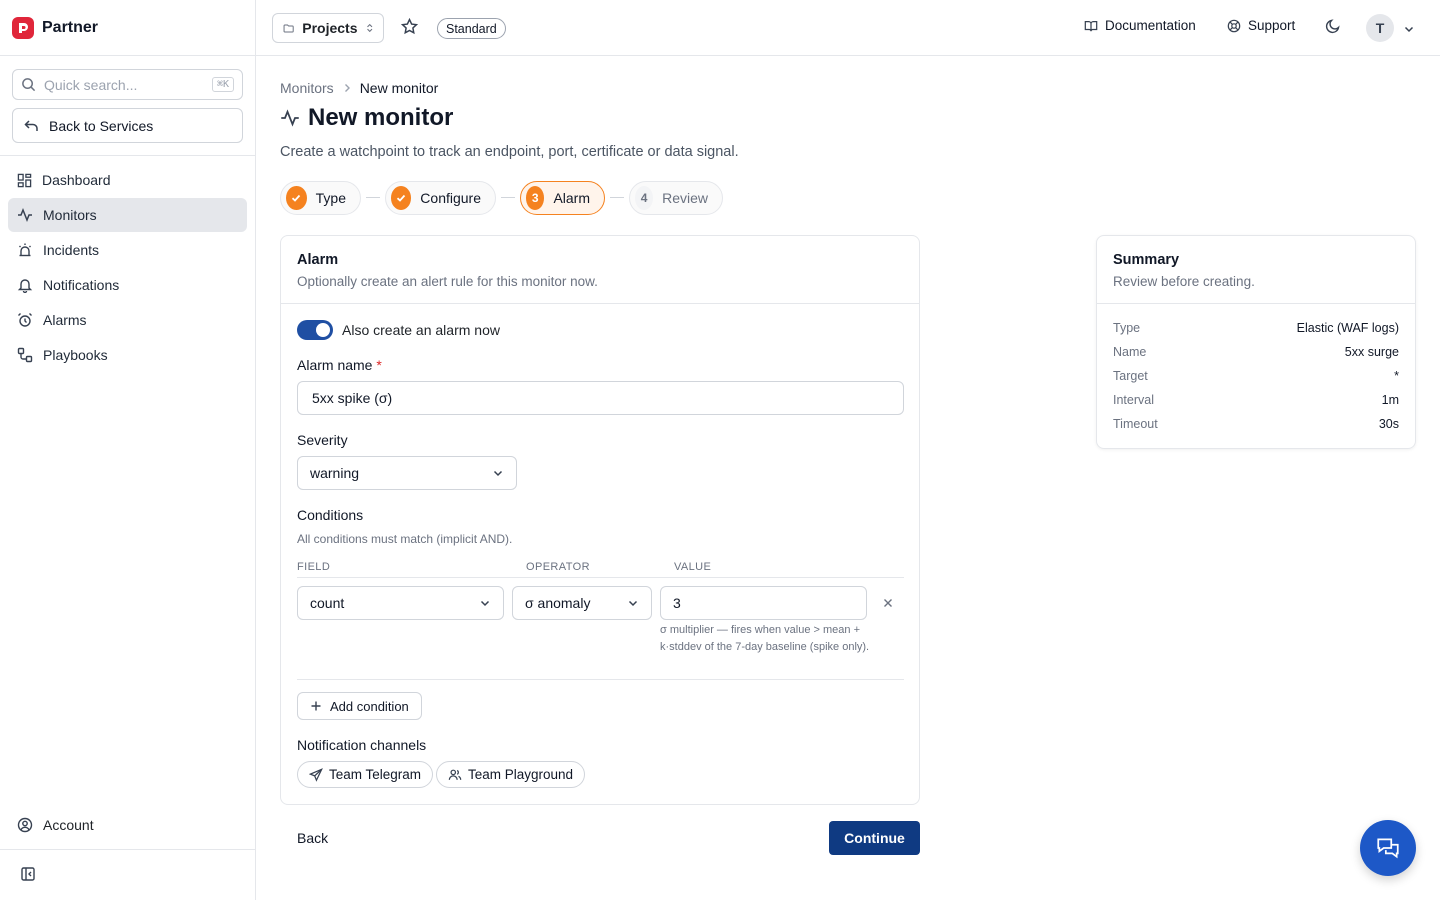 The width and height of the screenshot is (1440, 900). I want to click on remove-condition-button, so click(888, 604).